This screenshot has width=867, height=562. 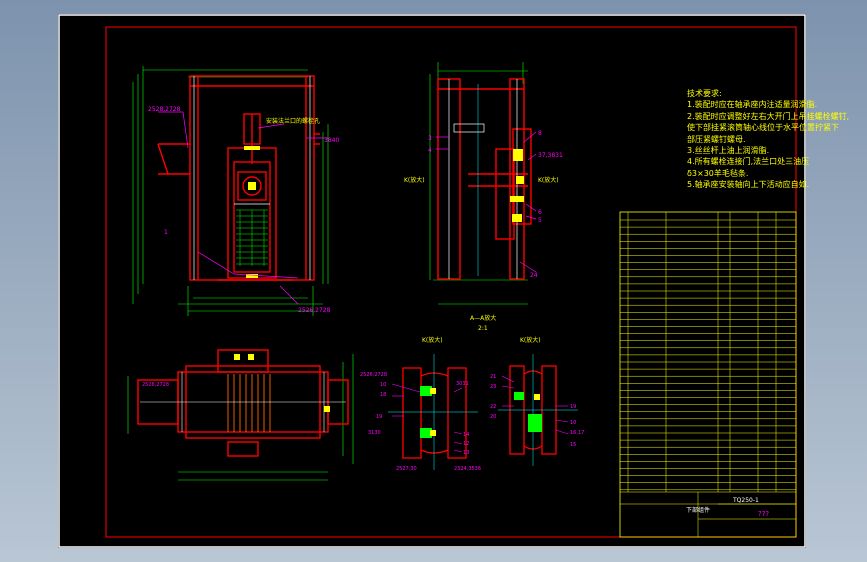 I want to click on front-label-b: 1, so click(x=166, y=232).